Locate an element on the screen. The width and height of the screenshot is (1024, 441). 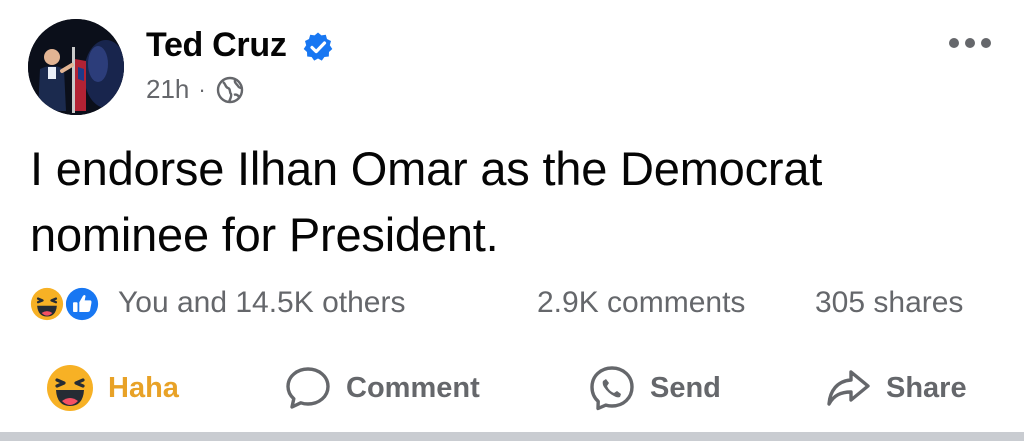
post-meta: 21h · is located at coordinates (195, 89).